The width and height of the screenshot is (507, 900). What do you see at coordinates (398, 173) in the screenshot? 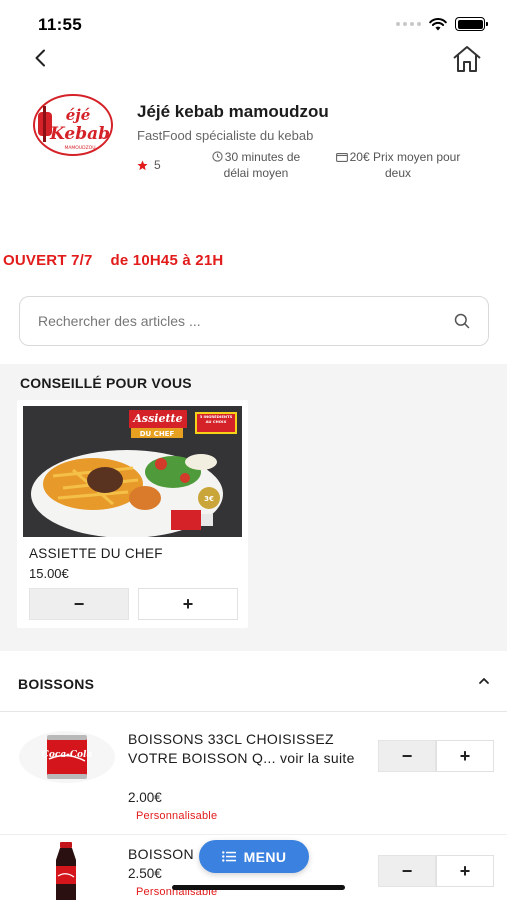
I see `average-price-line2: deux` at bounding box center [398, 173].